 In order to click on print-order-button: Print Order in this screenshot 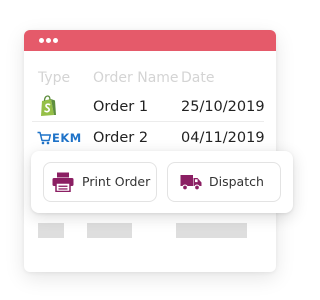, I will do `click(100, 182)`.